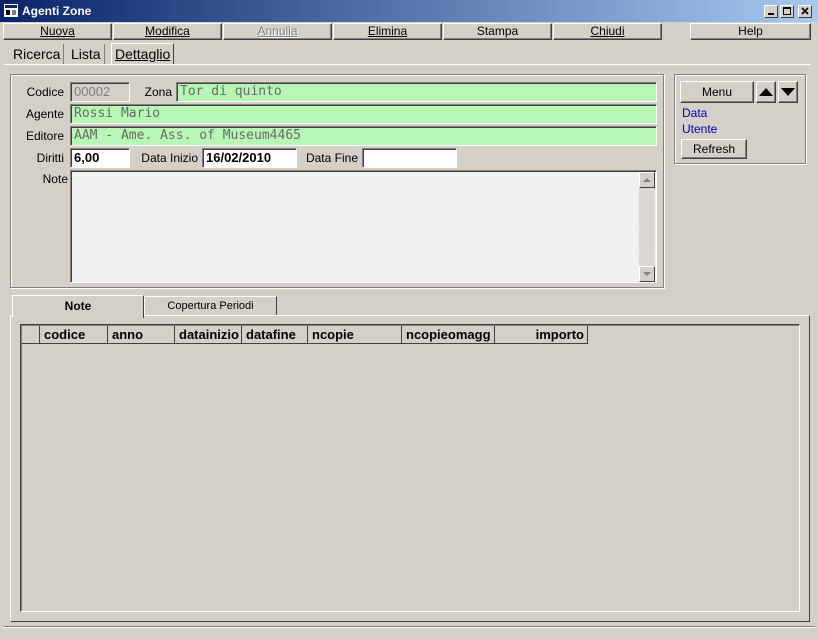  What do you see at coordinates (355, 335) in the screenshot?
I see `col-header-ncopie: ncopie` at bounding box center [355, 335].